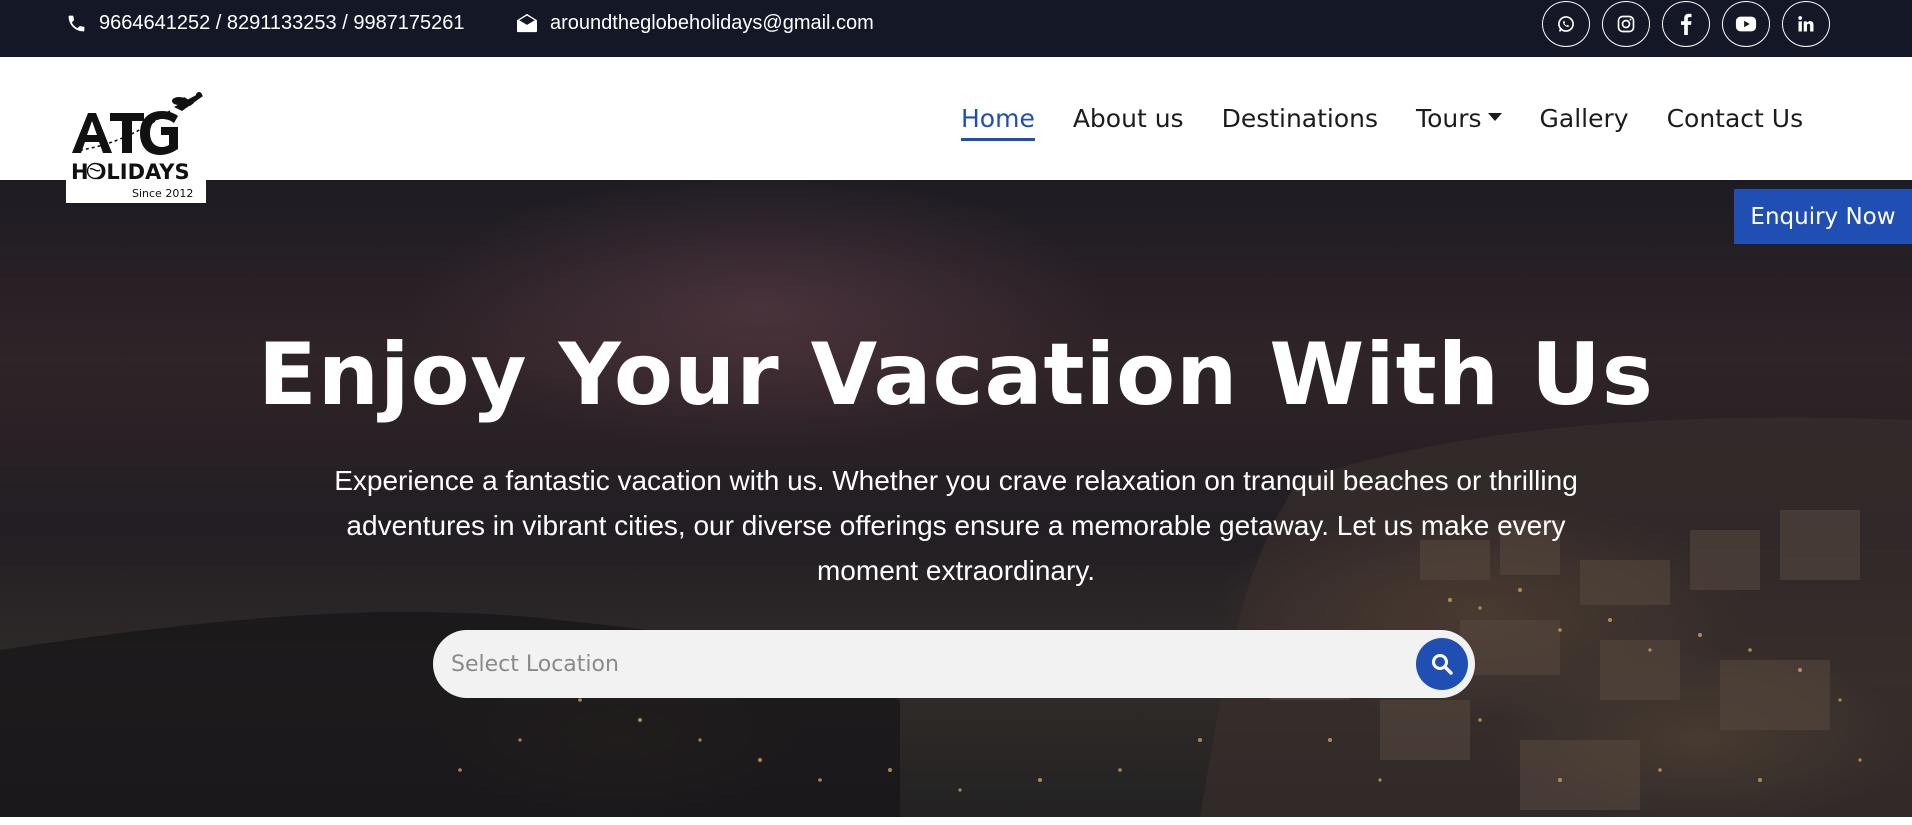 The width and height of the screenshot is (1912, 825). I want to click on nav-destinations: Destinations, so click(1300, 118).